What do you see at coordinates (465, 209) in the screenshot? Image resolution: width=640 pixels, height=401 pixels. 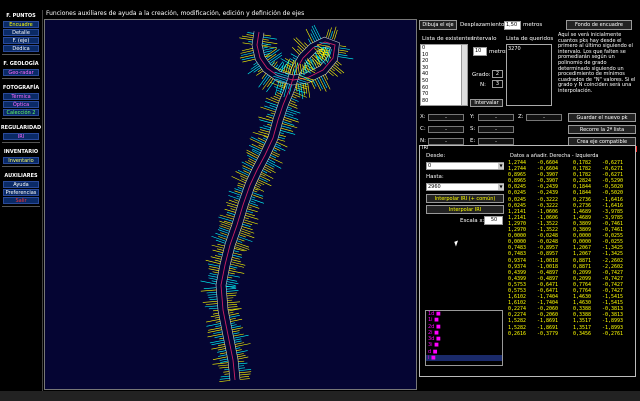 I see `interpolate-iri-button: Interpolar IRI` at bounding box center [465, 209].